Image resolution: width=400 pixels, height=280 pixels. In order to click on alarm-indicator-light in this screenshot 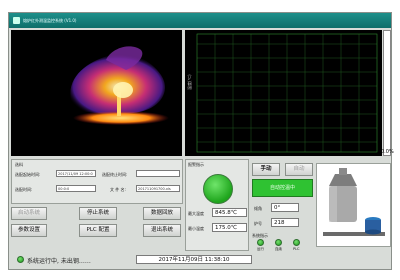, I will do `click(218, 189)`.